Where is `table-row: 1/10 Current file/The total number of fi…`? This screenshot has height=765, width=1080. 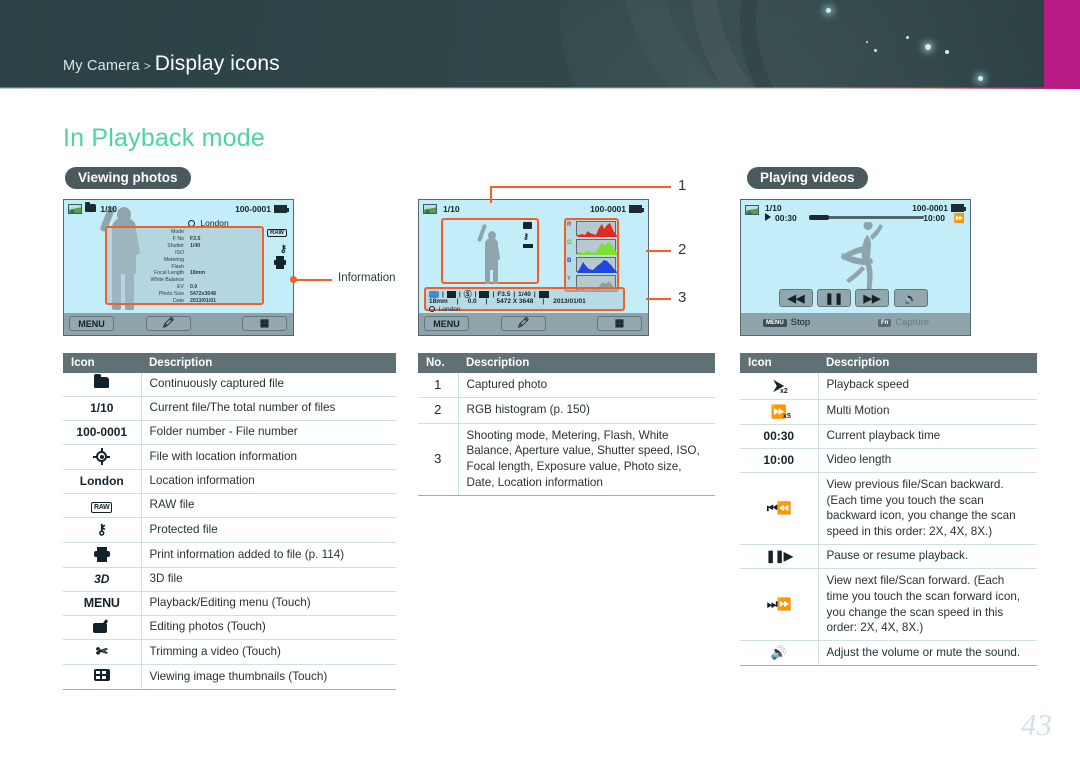
table-row: 1/10 Current file/The total number of fi… is located at coordinates (229, 408).